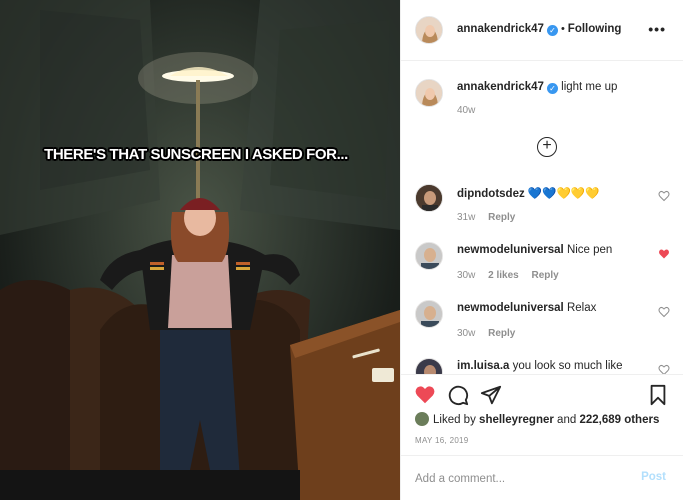 The width and height of the screenshot is (683, 500). I want to click on add-comment-input, so click(520, 479).